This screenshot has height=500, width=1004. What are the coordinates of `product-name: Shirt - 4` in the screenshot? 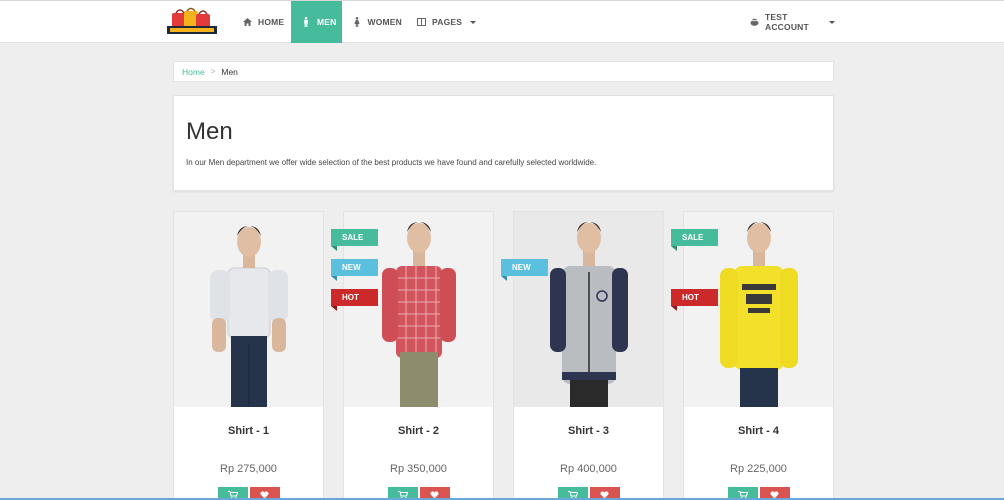 It's located at (758, 431).